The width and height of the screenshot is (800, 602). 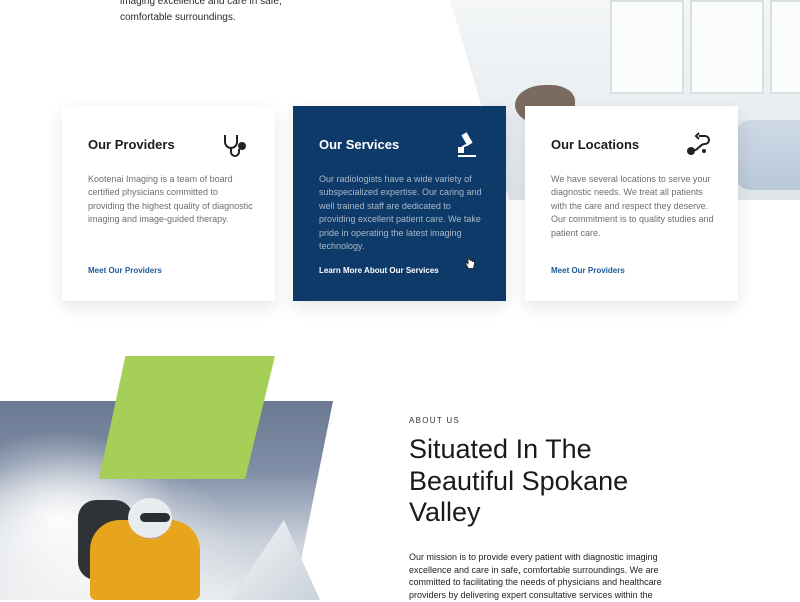 What do you see at coordinates (767, 155) in the screenshot?
I see `patient-gown` at bounding box center [767, 155].